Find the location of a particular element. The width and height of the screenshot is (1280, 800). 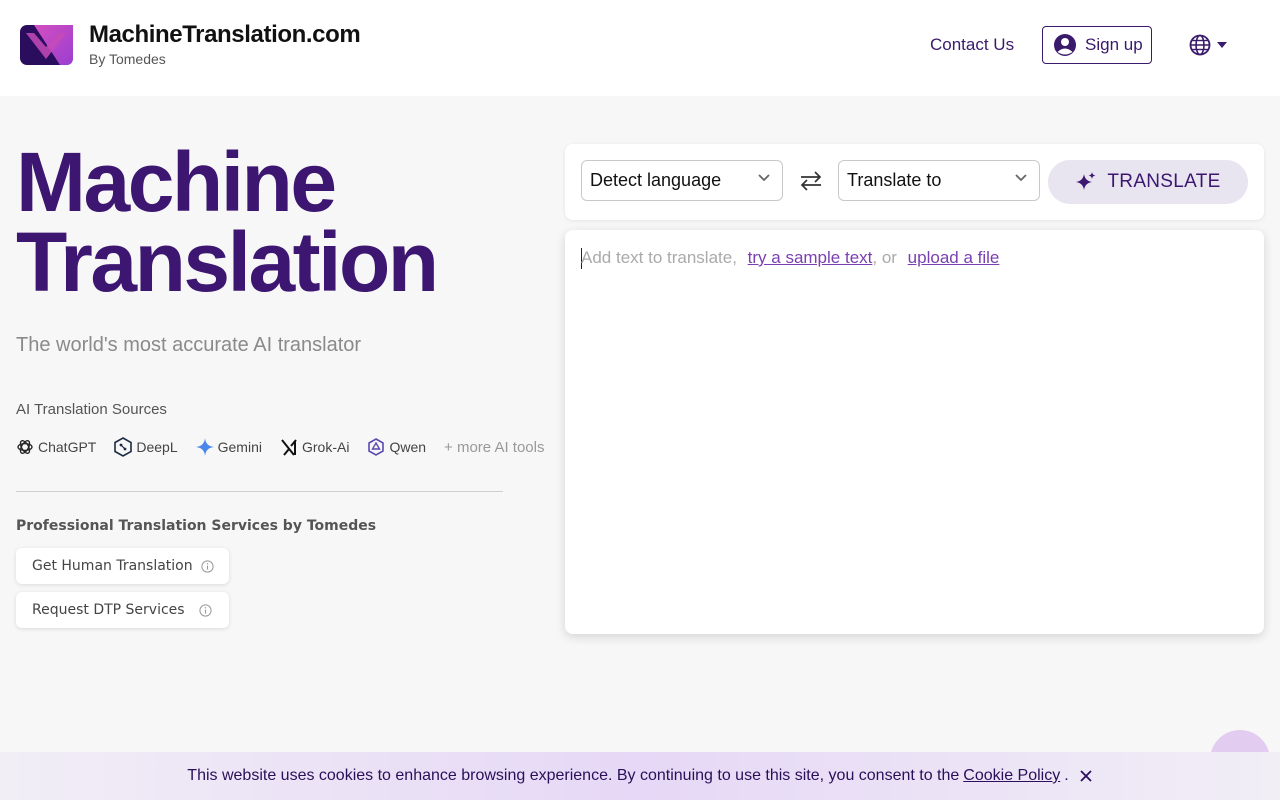

request-dtp-services-button: Request DTP Services is located at coordinates (122, 610).